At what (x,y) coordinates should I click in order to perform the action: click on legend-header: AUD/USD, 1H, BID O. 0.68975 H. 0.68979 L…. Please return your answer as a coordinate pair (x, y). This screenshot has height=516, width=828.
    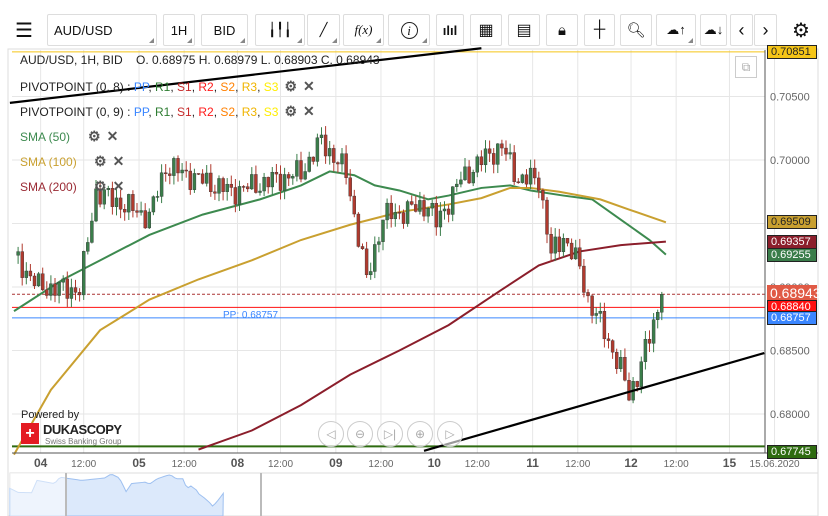
    Looking at the image, I should click on (200, 60).